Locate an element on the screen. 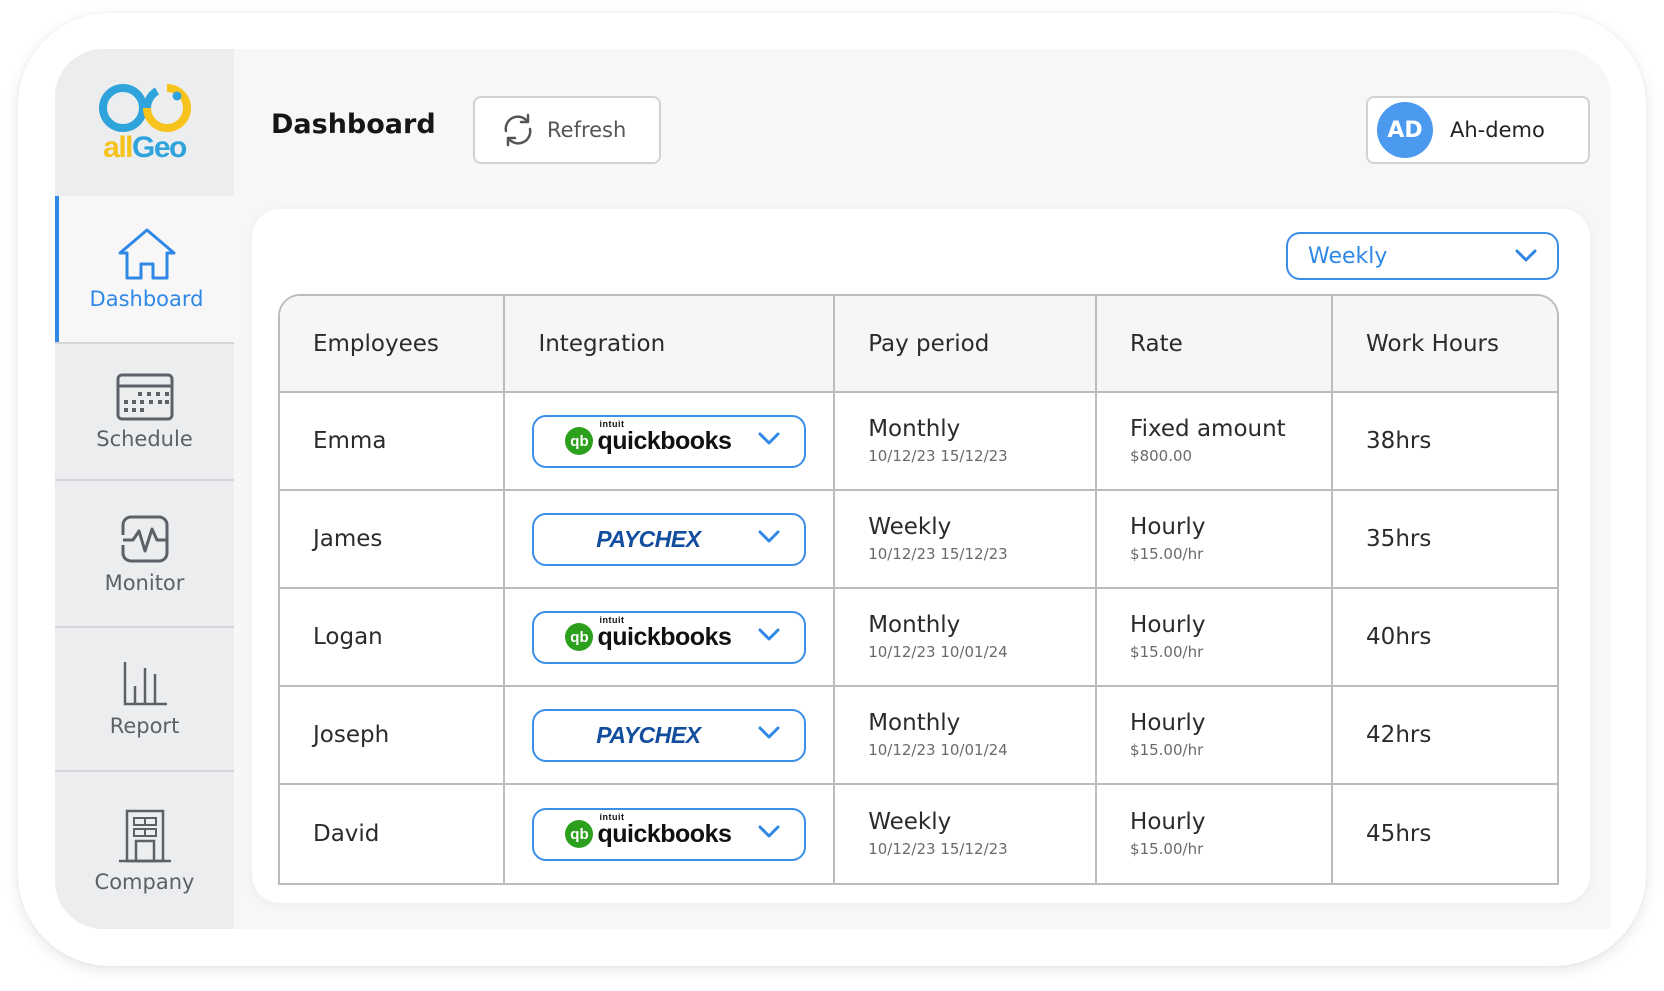 This screenshot has height=991, width=1664. employee-name-text: James is located at coordinates (348, 539).